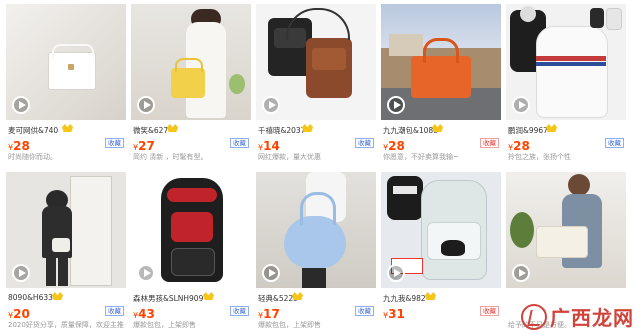 The image size is (640, 335). What do you see at coordinates (30, 297) in the screenshot?
I see `seller-name: 8090&H633` at bounding box center [30, 297].